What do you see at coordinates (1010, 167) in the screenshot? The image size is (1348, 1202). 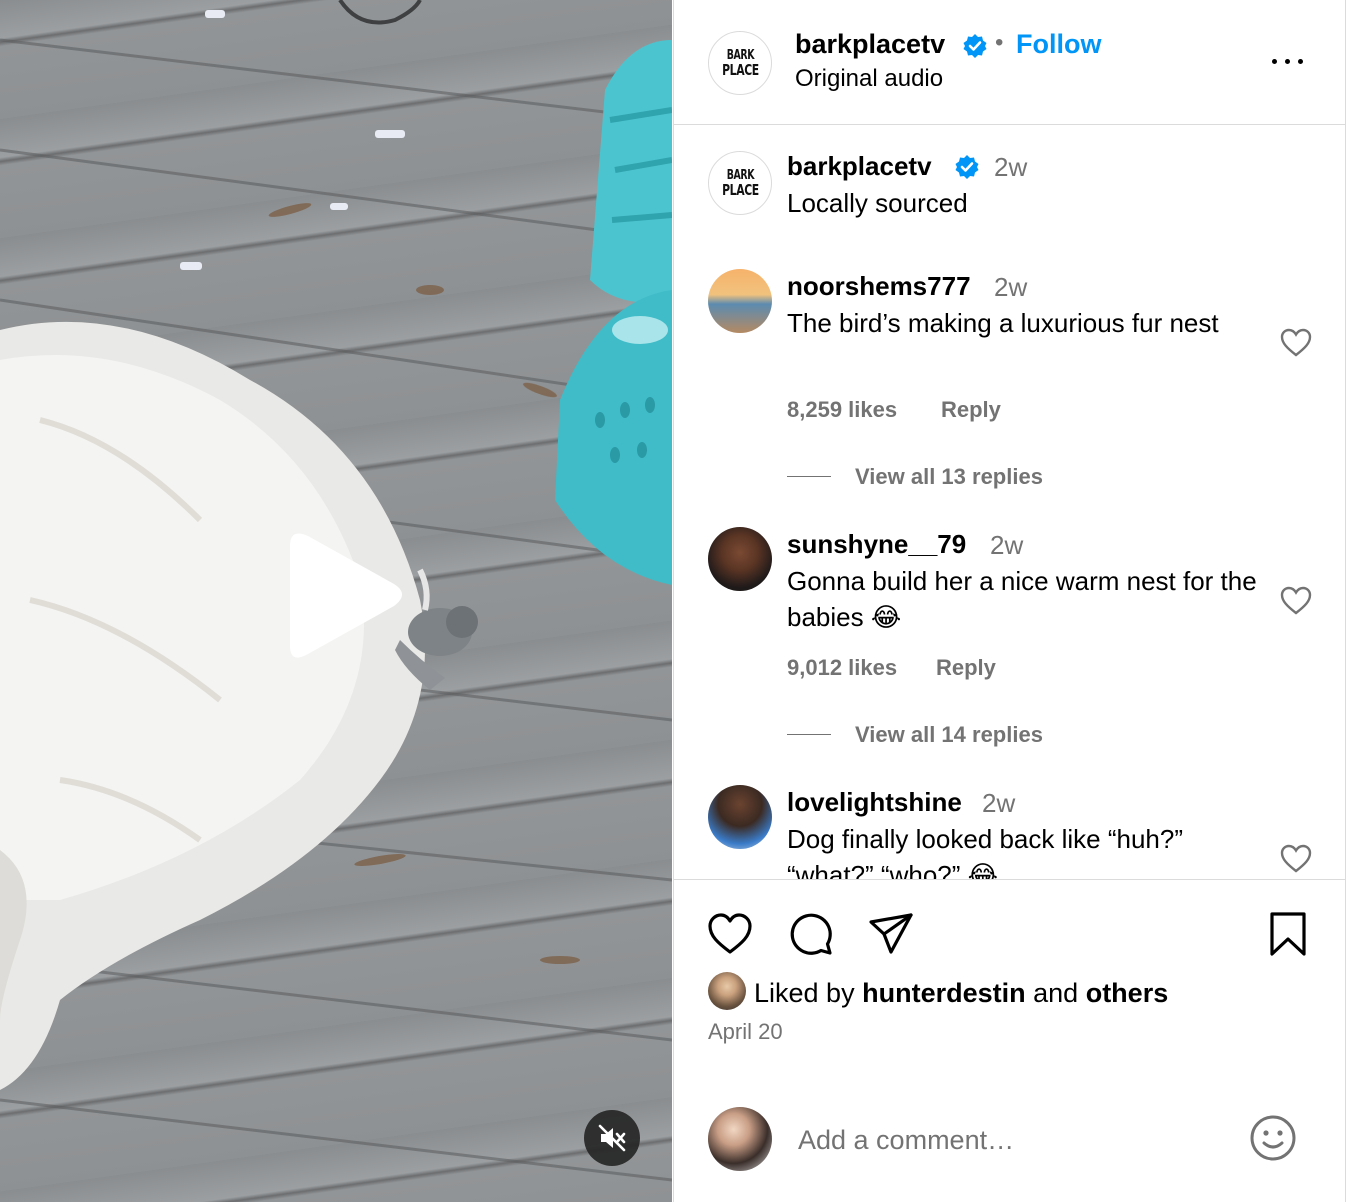 I see `caption-time: 2w` at bounding box center [1010, 167].